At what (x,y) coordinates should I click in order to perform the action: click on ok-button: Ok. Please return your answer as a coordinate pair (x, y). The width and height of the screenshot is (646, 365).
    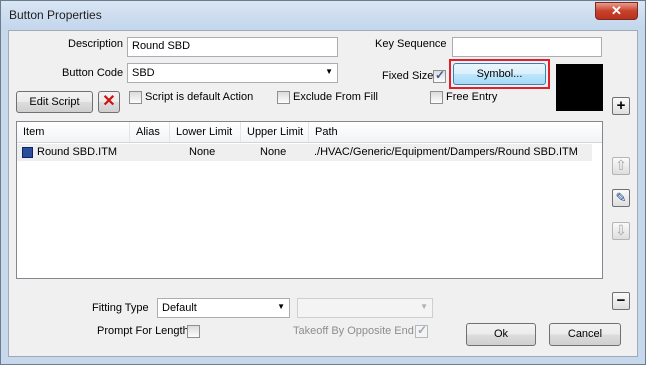
    Looking at the image, I should click on (501, 334).